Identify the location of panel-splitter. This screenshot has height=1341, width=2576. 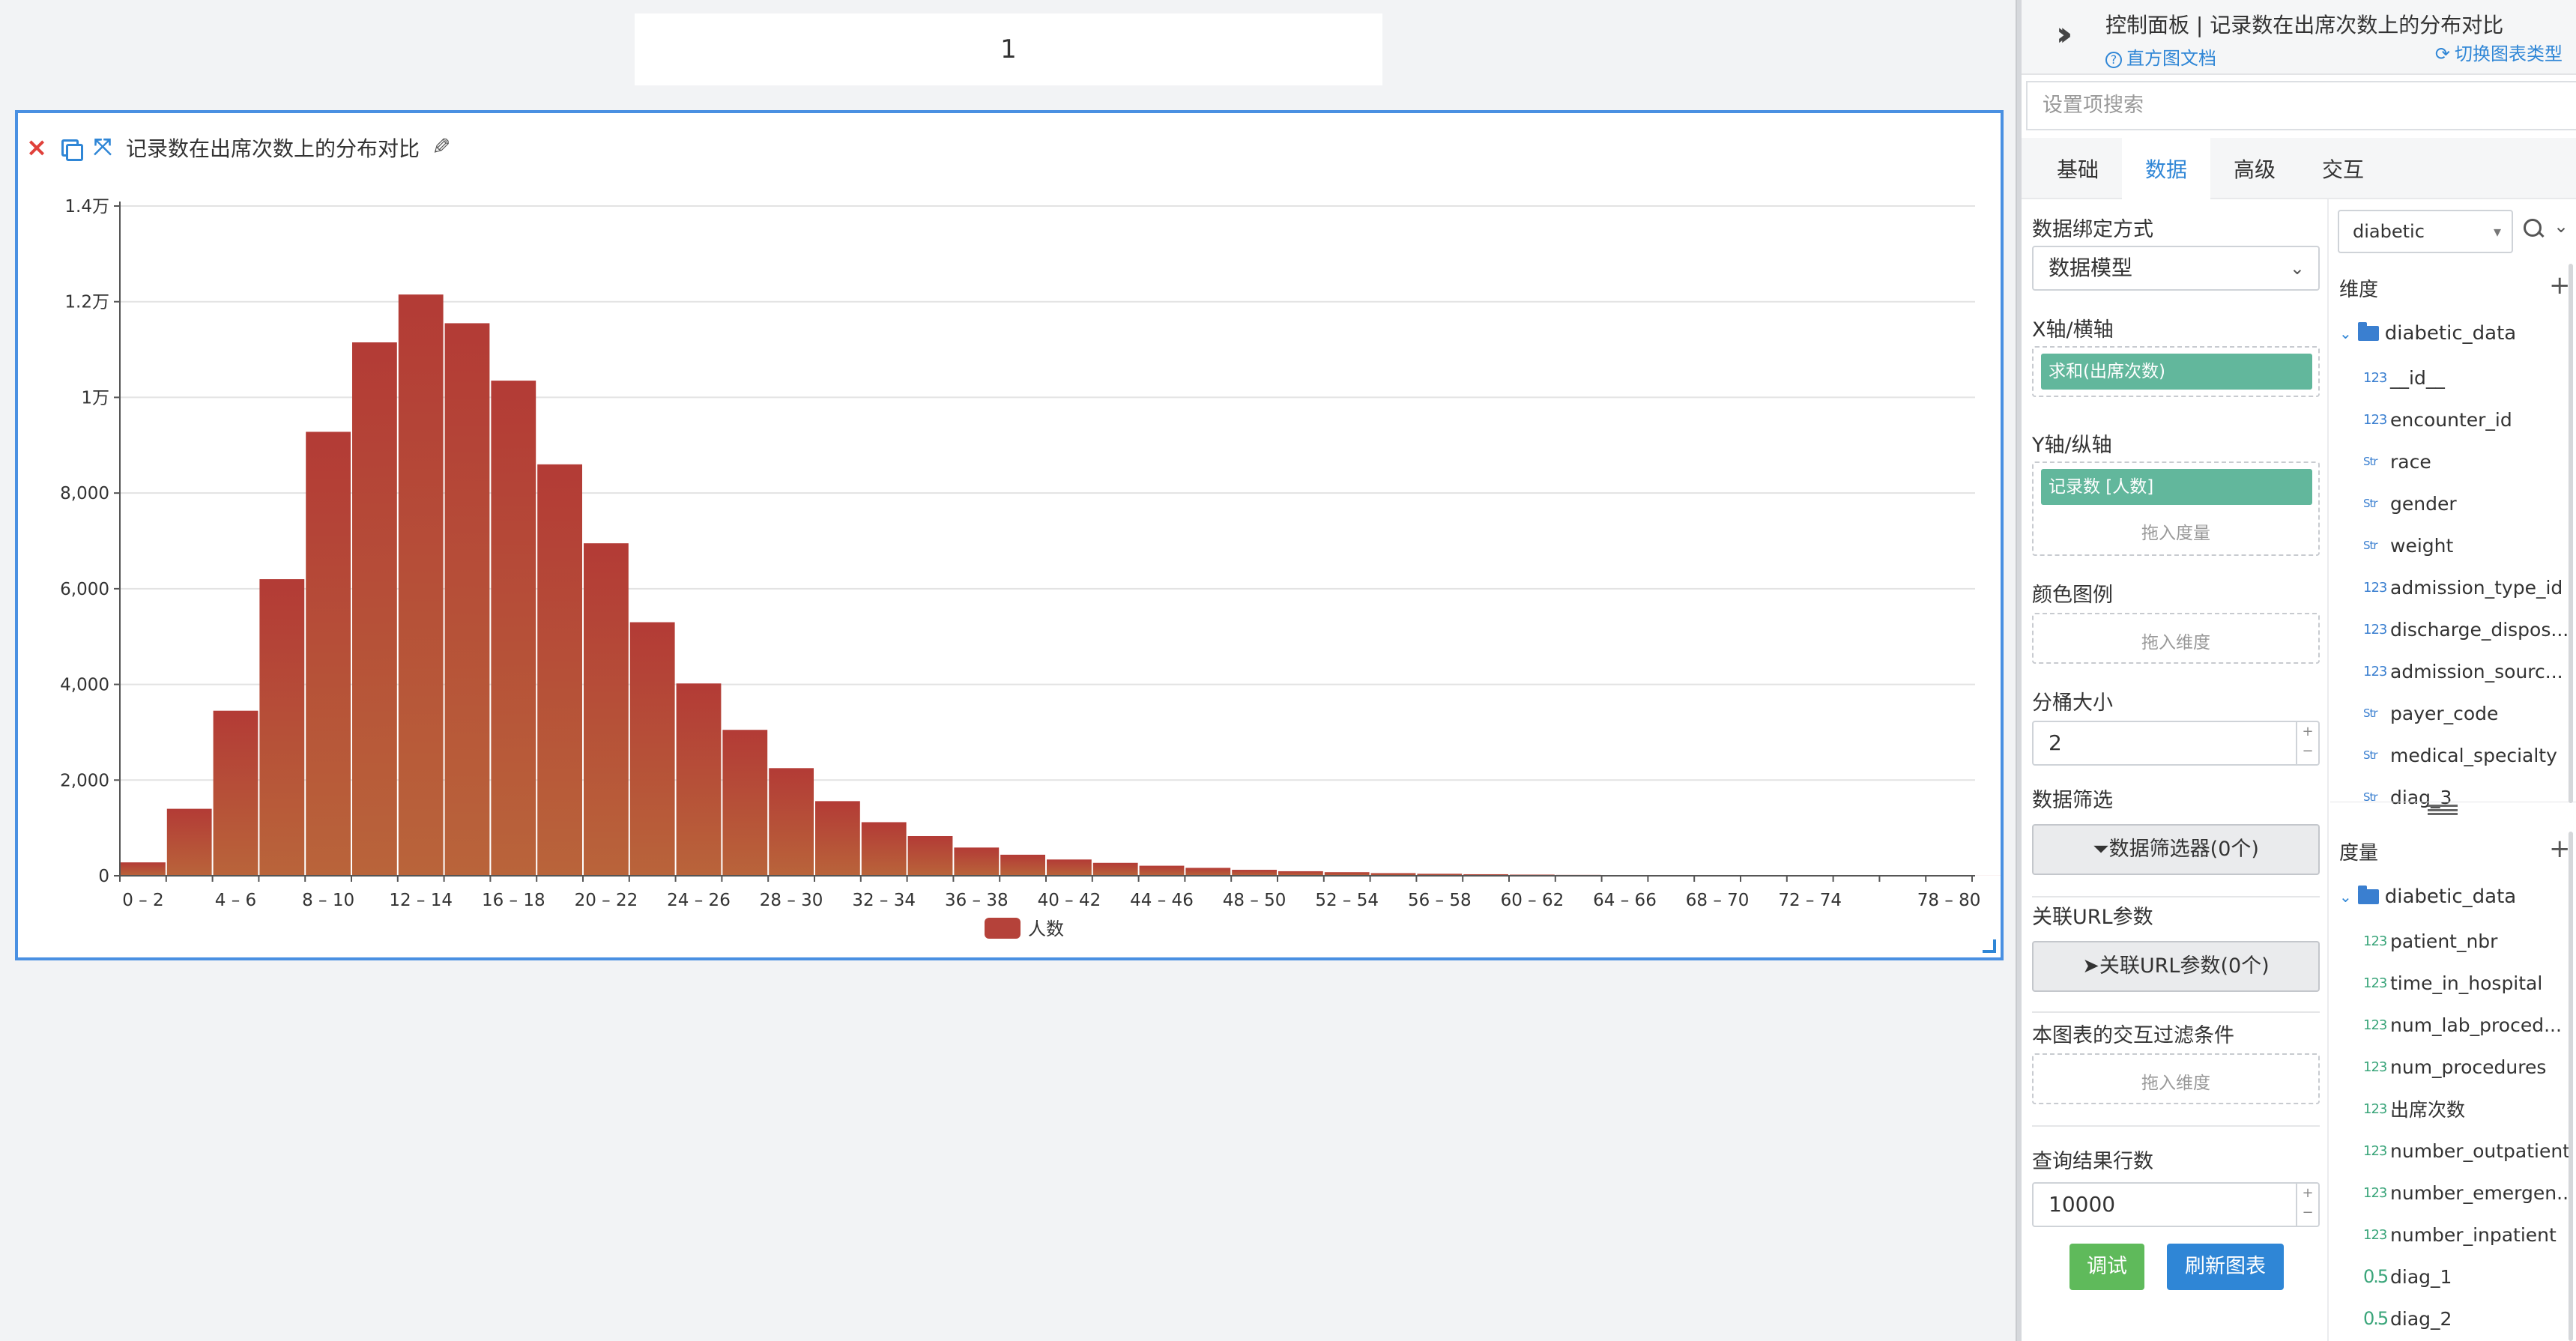
(2019, 671).